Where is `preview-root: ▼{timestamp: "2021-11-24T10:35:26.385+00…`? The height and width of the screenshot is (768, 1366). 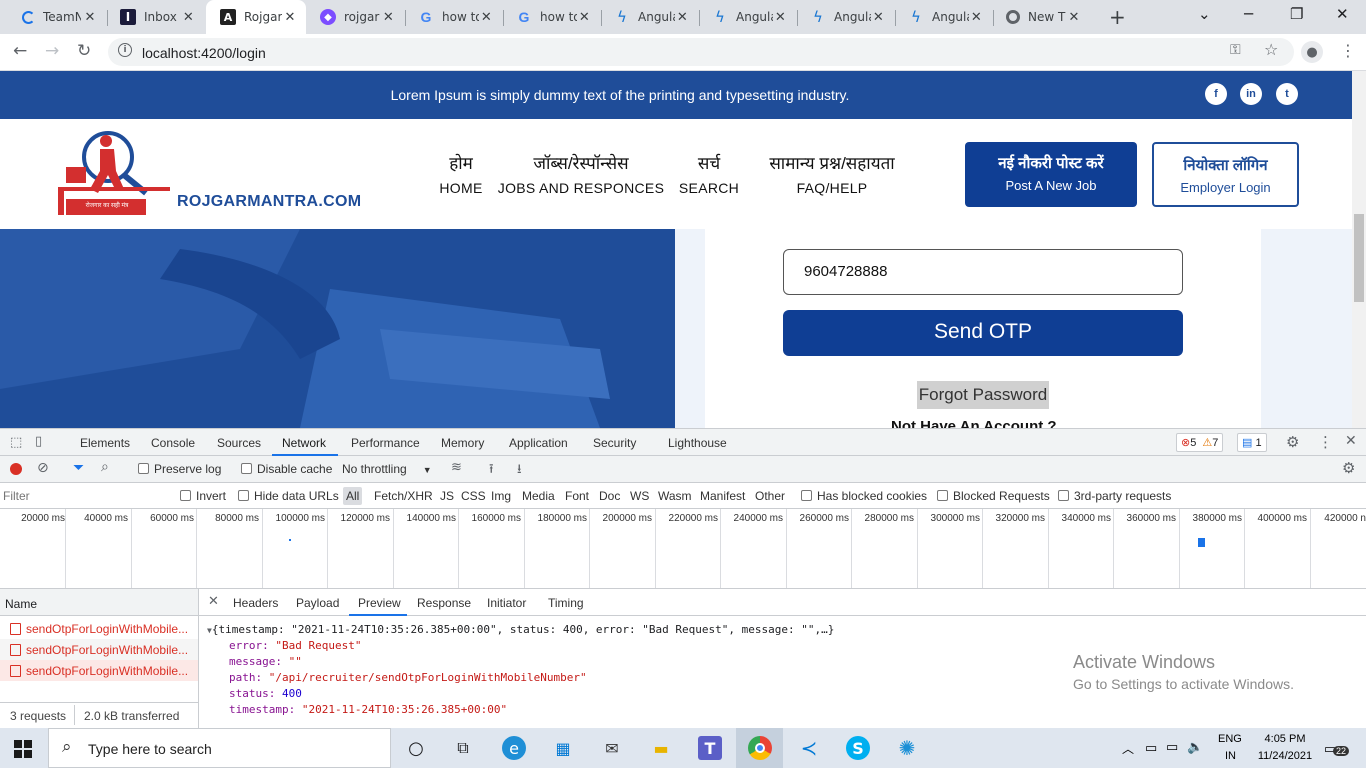 preview-root: ▼{timestamp: "2021-11-24T10:35:26.385+00… is located at coordinates (520, 629).